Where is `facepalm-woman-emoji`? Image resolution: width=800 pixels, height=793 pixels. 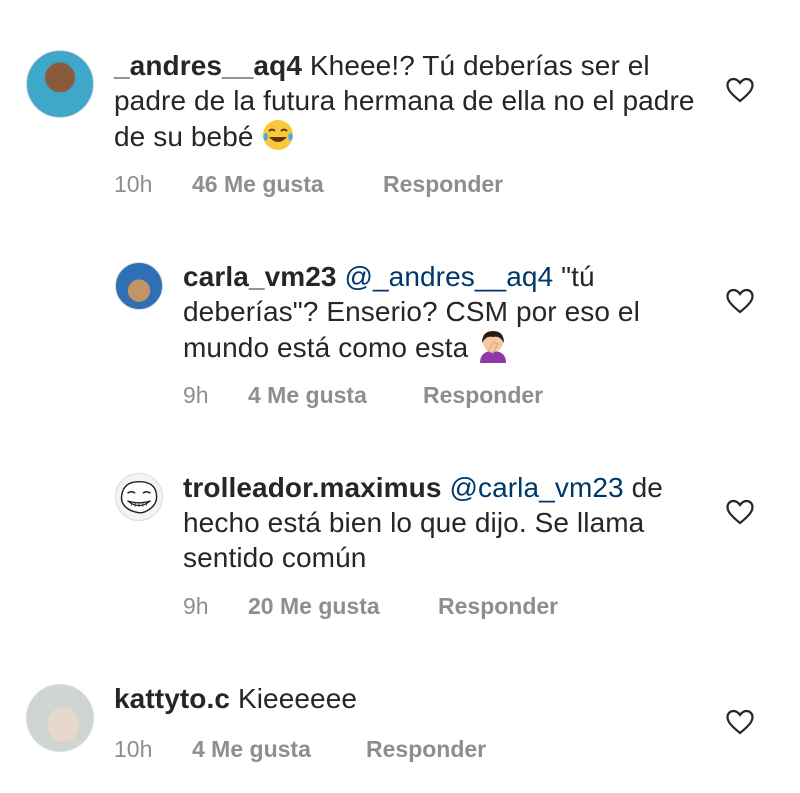 facepalm-woman-emoji is located at coordinates (493, 347).